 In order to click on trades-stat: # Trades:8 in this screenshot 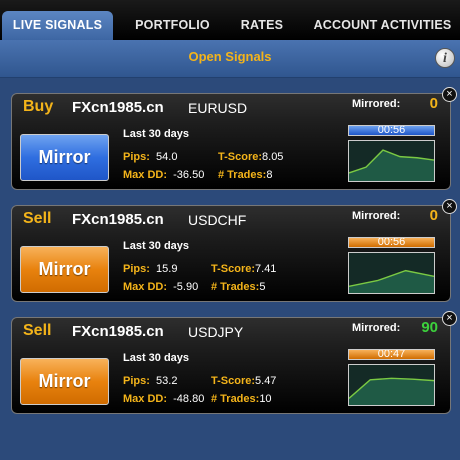, I will do `click(245, 175)`.